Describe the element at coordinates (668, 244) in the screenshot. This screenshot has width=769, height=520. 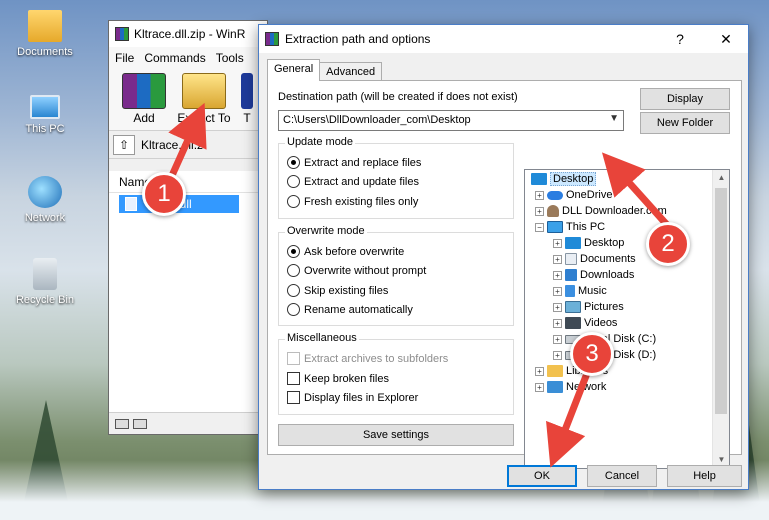
I see `step-2-badge: 2` at that location.